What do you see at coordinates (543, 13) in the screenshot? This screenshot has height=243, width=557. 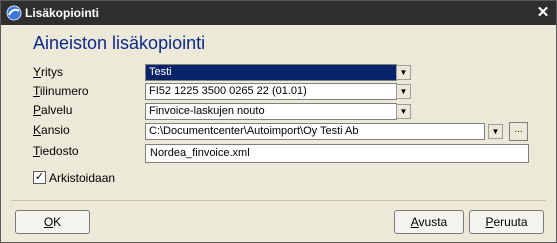 I see `close-icon: ✕` at bounding box center [543, 13].